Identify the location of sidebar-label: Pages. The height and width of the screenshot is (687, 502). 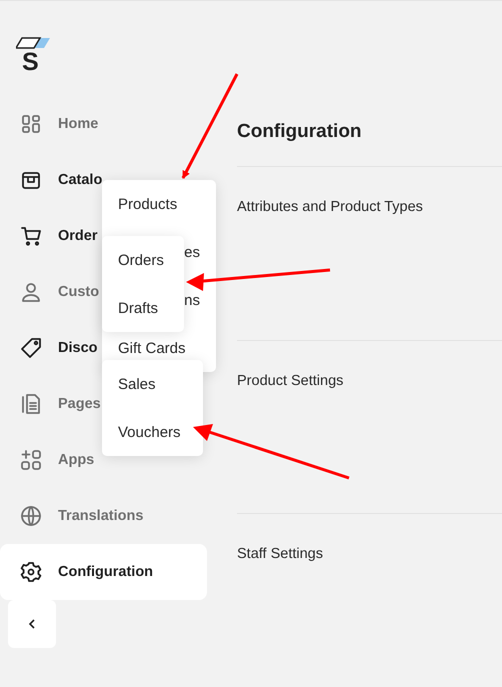
(79, 404).